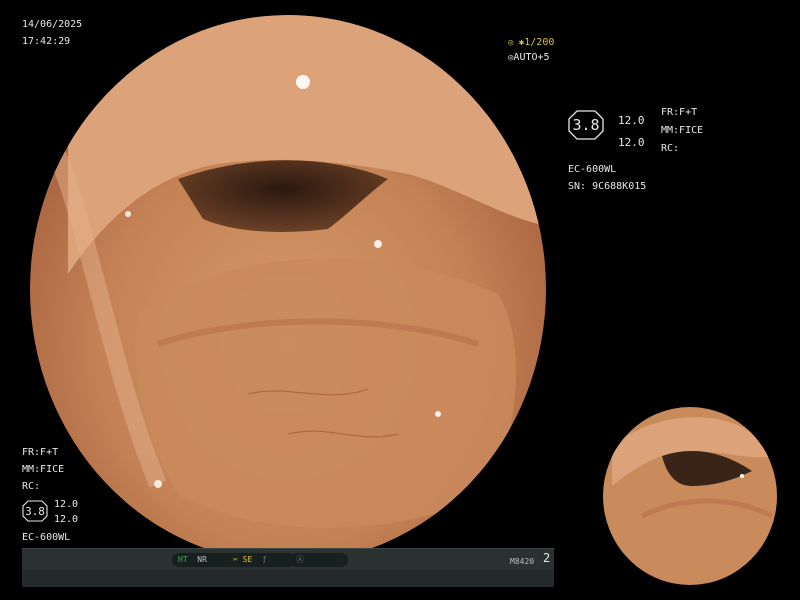 The width and height of the screenshot is (800, 600). I want to click on circle-a-icon: Ⓐ, so click(300, 559).